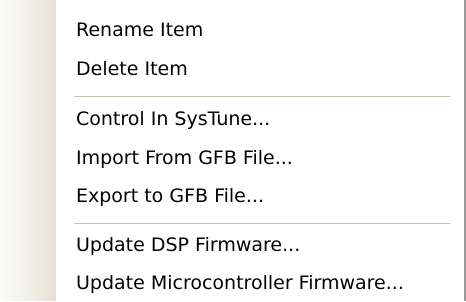  What do you see at coordinates (132, 69) in the screenshot?
I see `menu-item-label: Delete Item` at bounding box center [132, 69].